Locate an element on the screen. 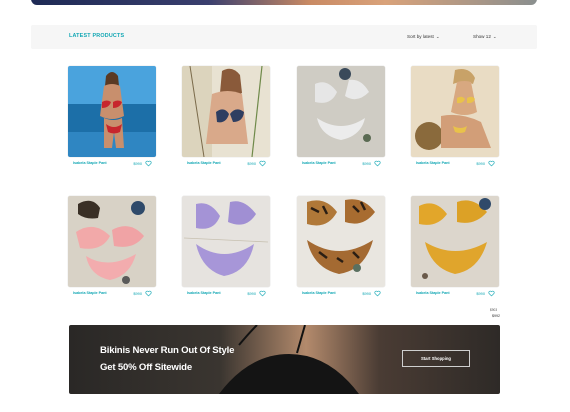 This screenshot has height=412, width=570. sort-label: Sort by latest is located at coordinates (420, 36).